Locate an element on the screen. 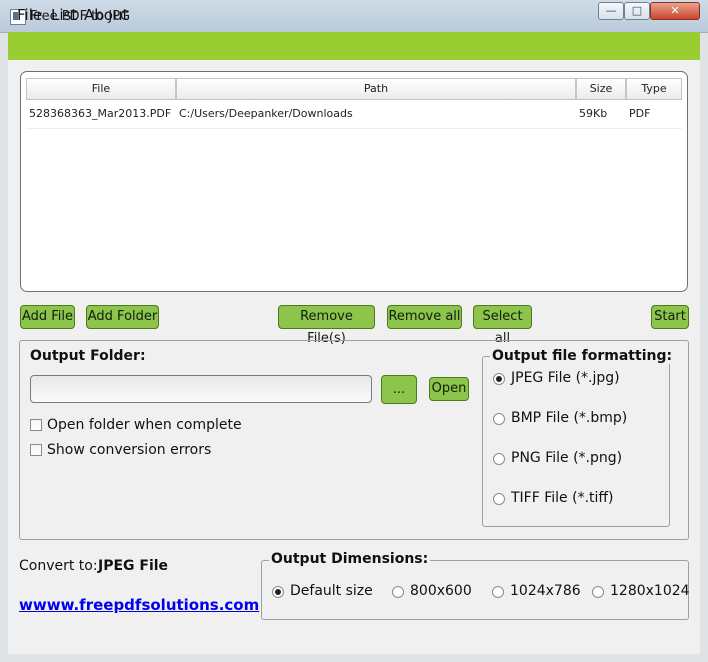 The height and width of the screenshot is (662, 708). output-folder-label: Output Folder: is located at coordinates (88, 356).